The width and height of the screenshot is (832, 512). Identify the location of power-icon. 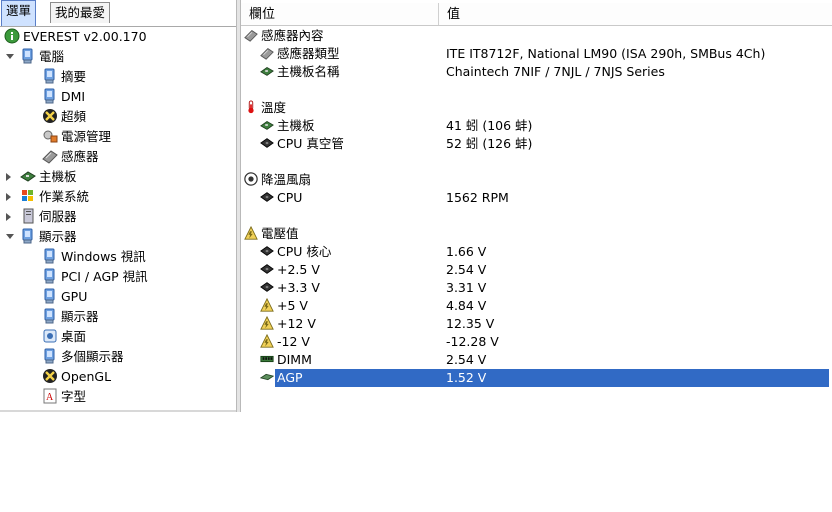
(50, 136).